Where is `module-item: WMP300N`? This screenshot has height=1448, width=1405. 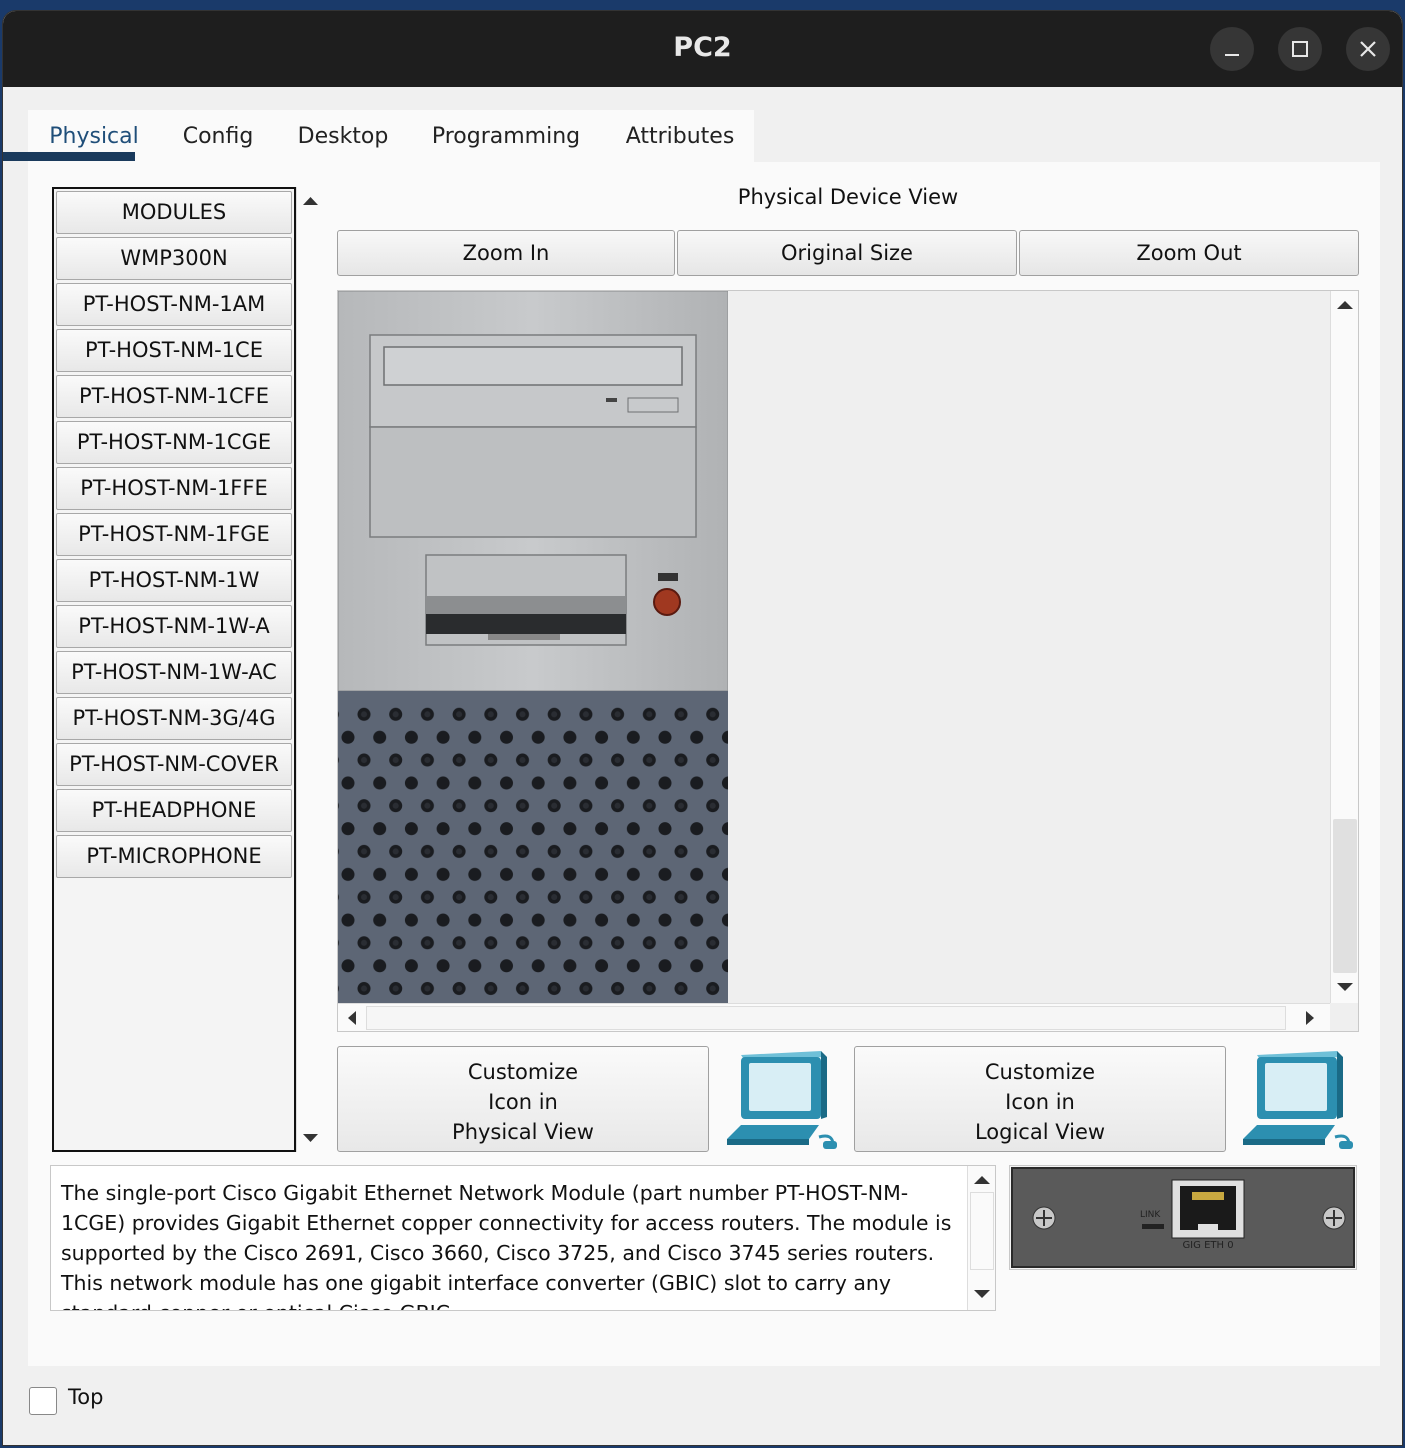
module-item: WMP300N is located at coordinates (174, 258).